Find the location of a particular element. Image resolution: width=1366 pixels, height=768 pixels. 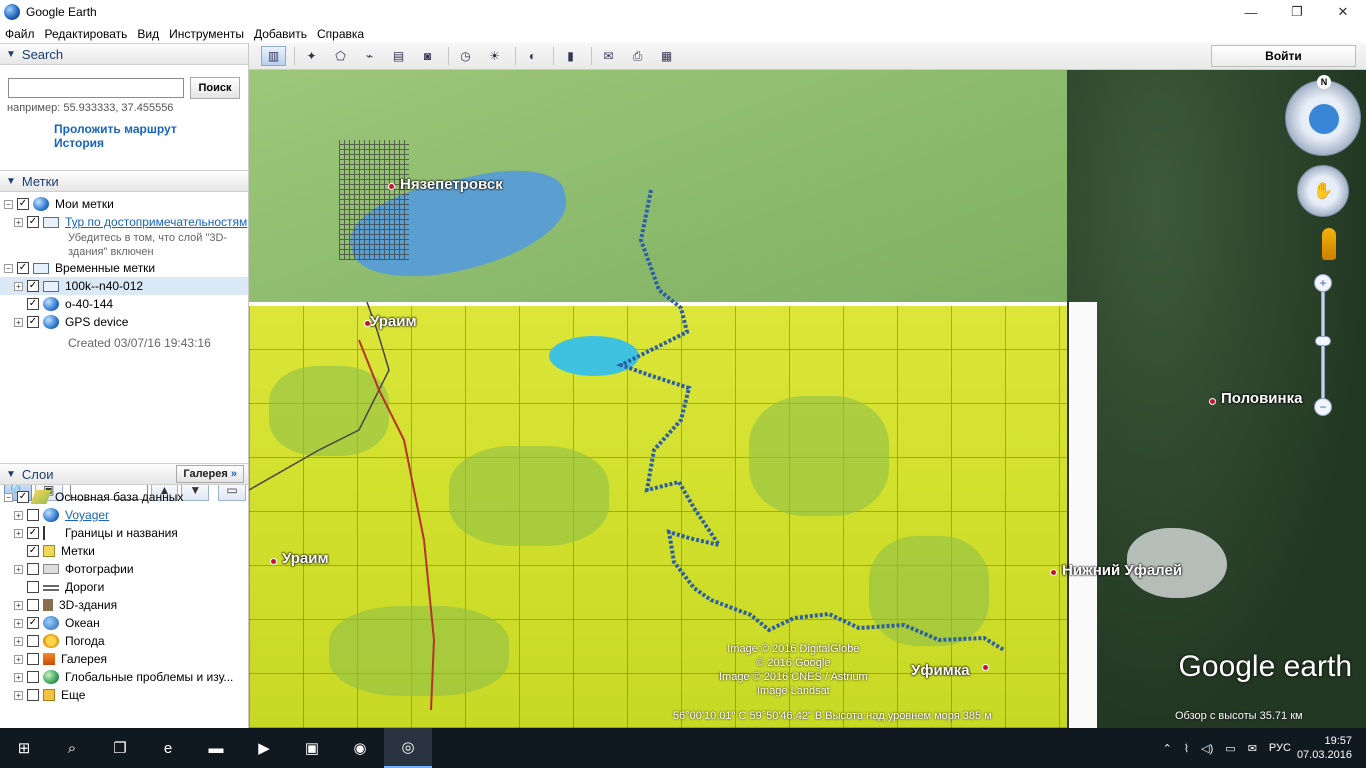

label-uraim-1: Ураим is located at coordinates (393, 321).